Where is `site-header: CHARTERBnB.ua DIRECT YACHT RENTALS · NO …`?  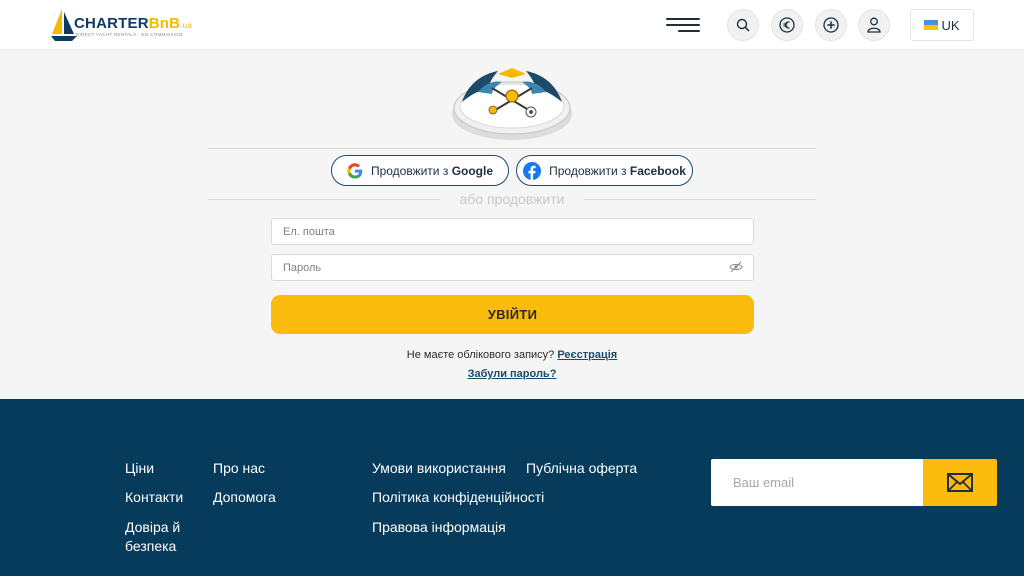 site-header: CHARTERBnB.ua DIRECT YACHT RENTALS · NO … is located at coordinates (512, 25).